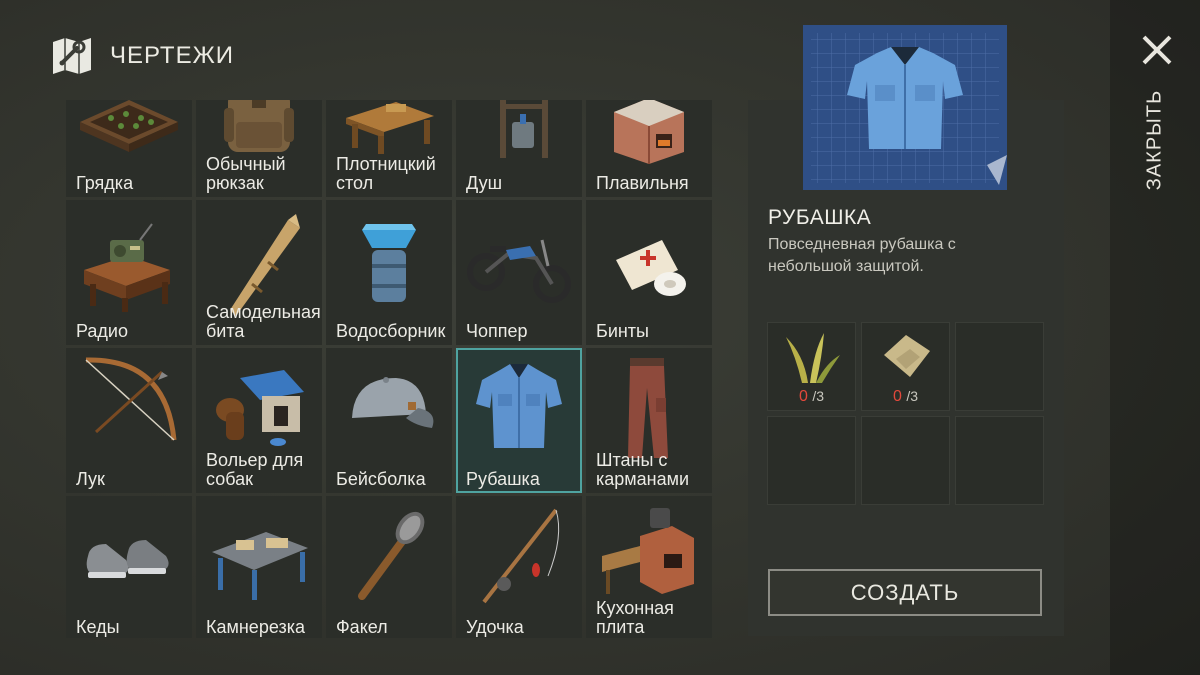 This screenshot has width=1200, height=675. What do you see at coordinates (649, 148) in the screenshot?
I see `blueprint-furnace: Плавильня` at bounding box center [649, 148].